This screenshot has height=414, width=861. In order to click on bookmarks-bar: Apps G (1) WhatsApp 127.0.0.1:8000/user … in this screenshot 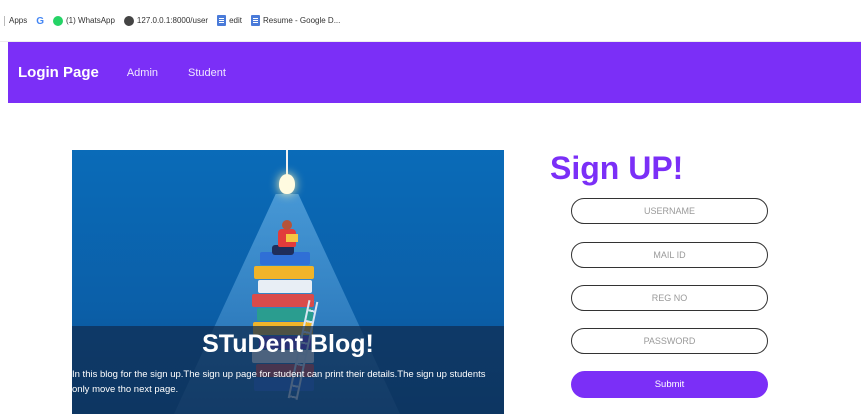, I will do `click(430, 21)`.